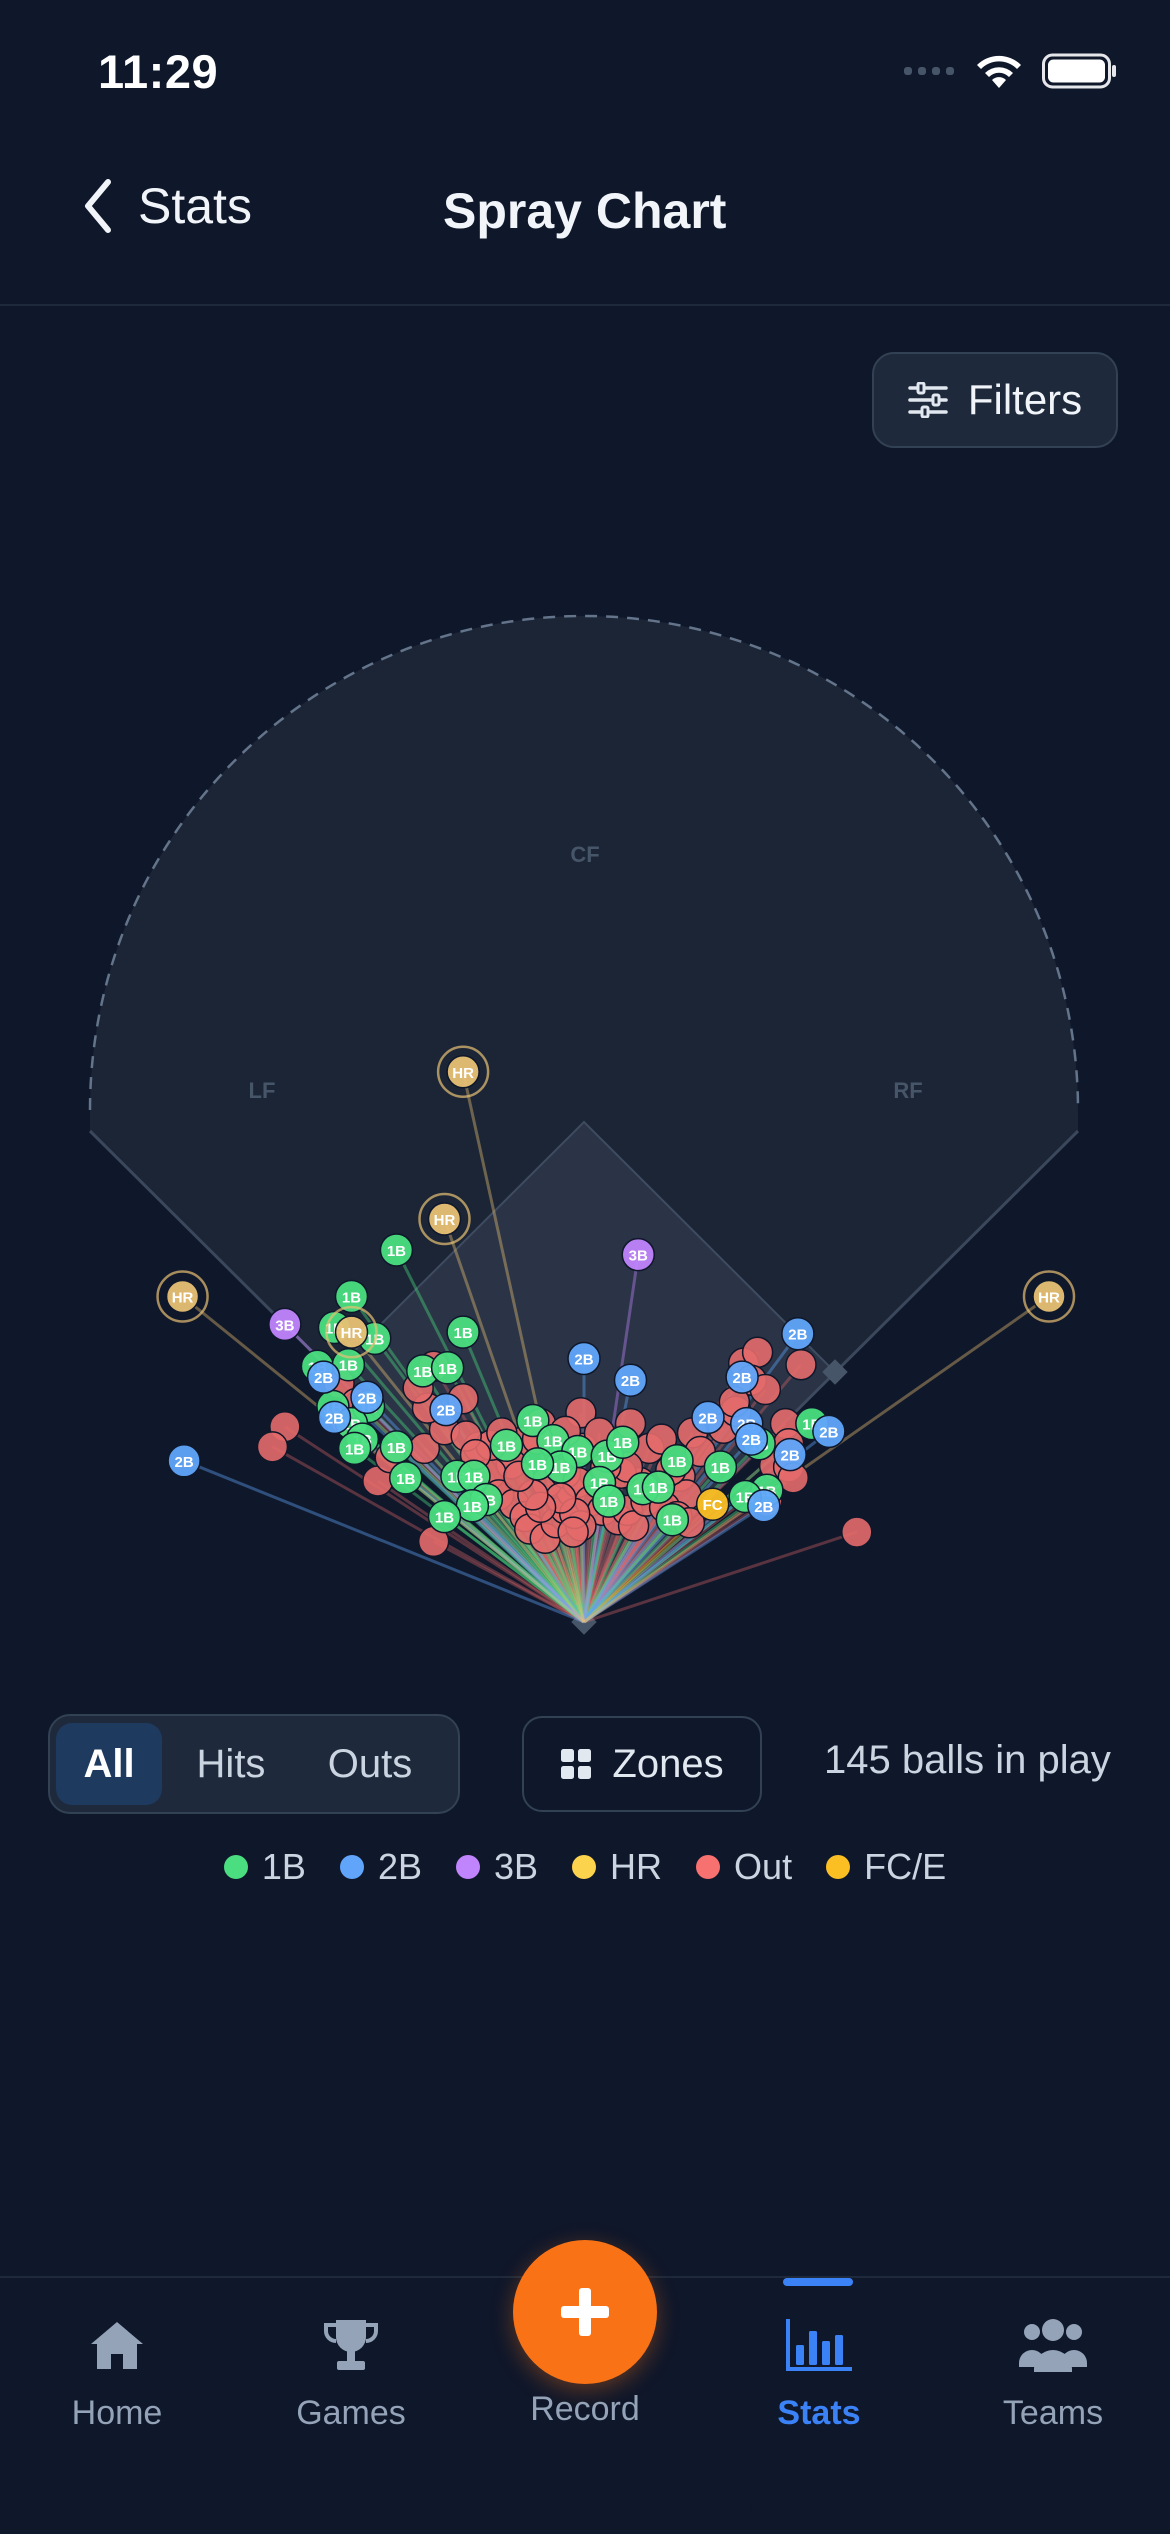 The width and height of the screenshot is (1170, 2534). What do you see at coordinates (585, 70) in the screenshot?
I see `status-bar: 11:29` at bounding box center [585, 70].